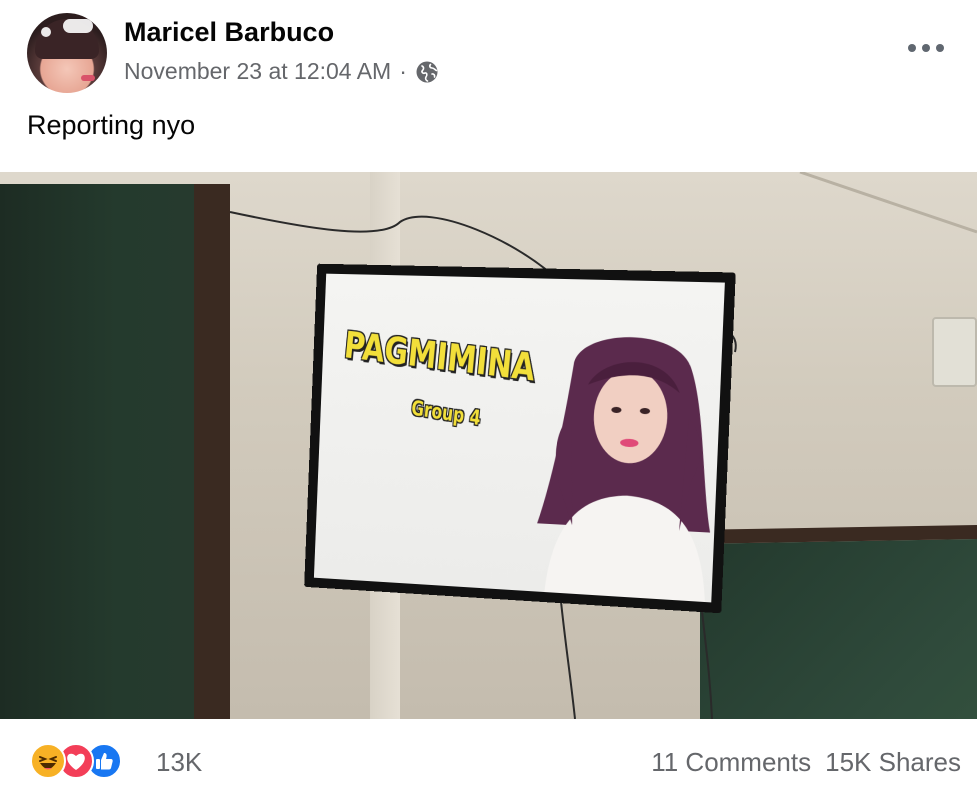  I want to click on avatar, so click(67, 53).